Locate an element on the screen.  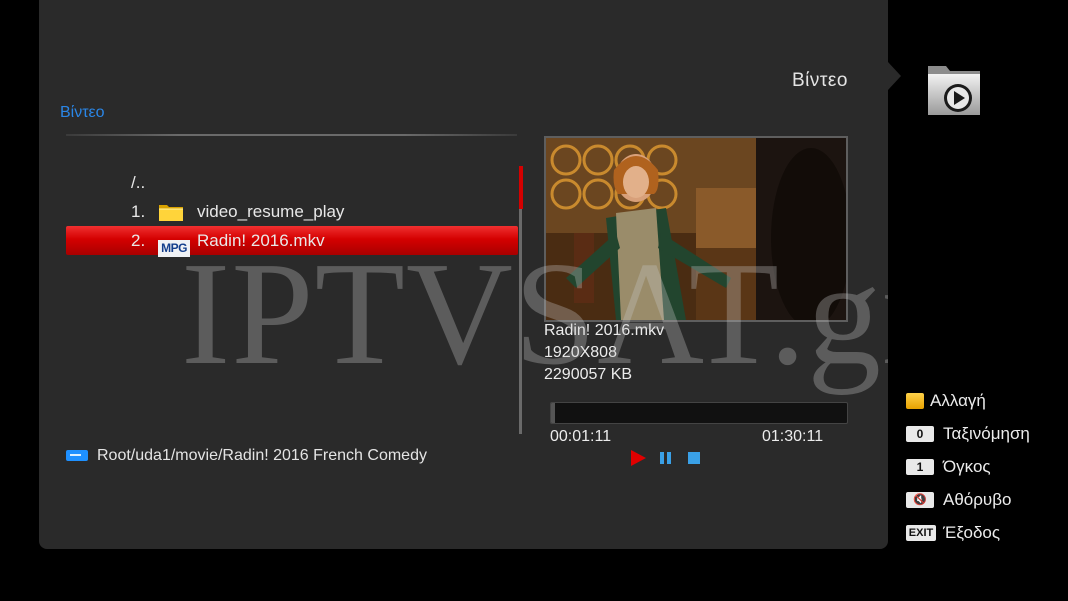
legend-label: Αλλαγή is located at coordinates (958, 400).